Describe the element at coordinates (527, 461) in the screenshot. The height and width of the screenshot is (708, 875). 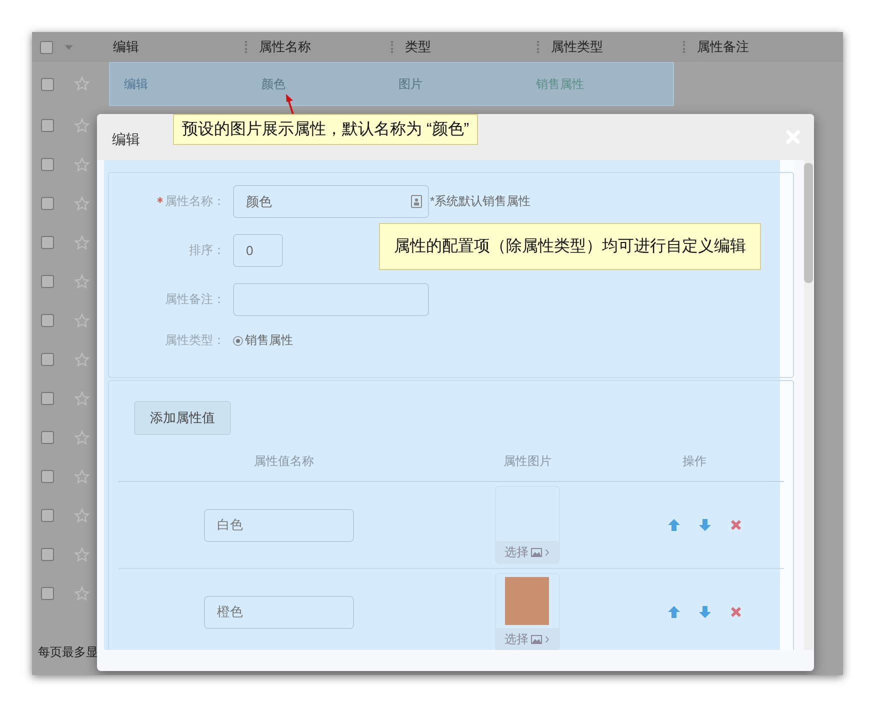
I see `column-header: 属性图片` at that location.